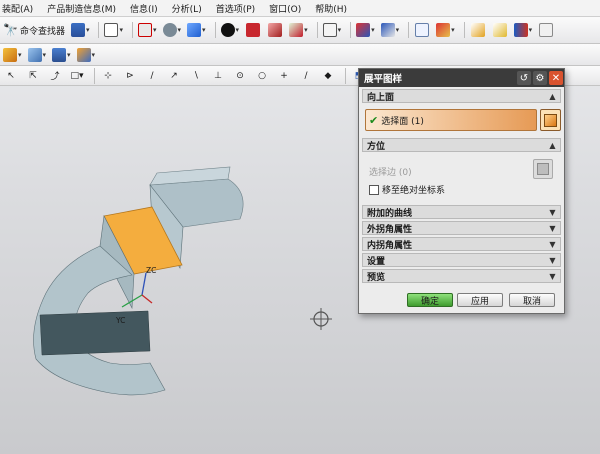  I want to click on dialog-title: 展平图样, so click(383, 79).